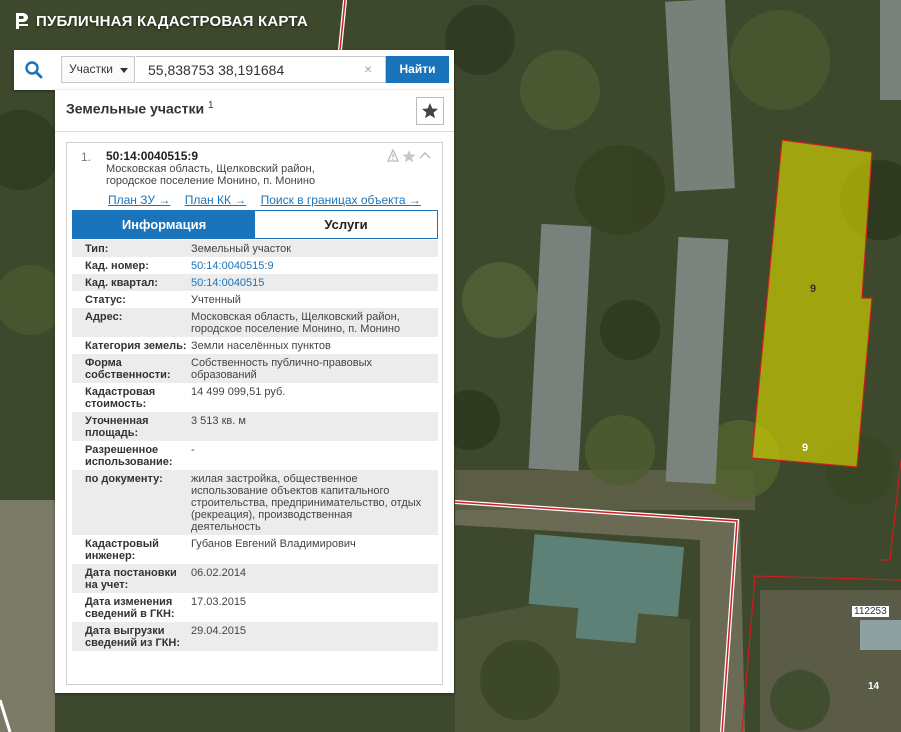 Image resolution: width=901 pixels, height=732 pixels. I want to click on search-type-dropdown: Участки, so click(98, 69).